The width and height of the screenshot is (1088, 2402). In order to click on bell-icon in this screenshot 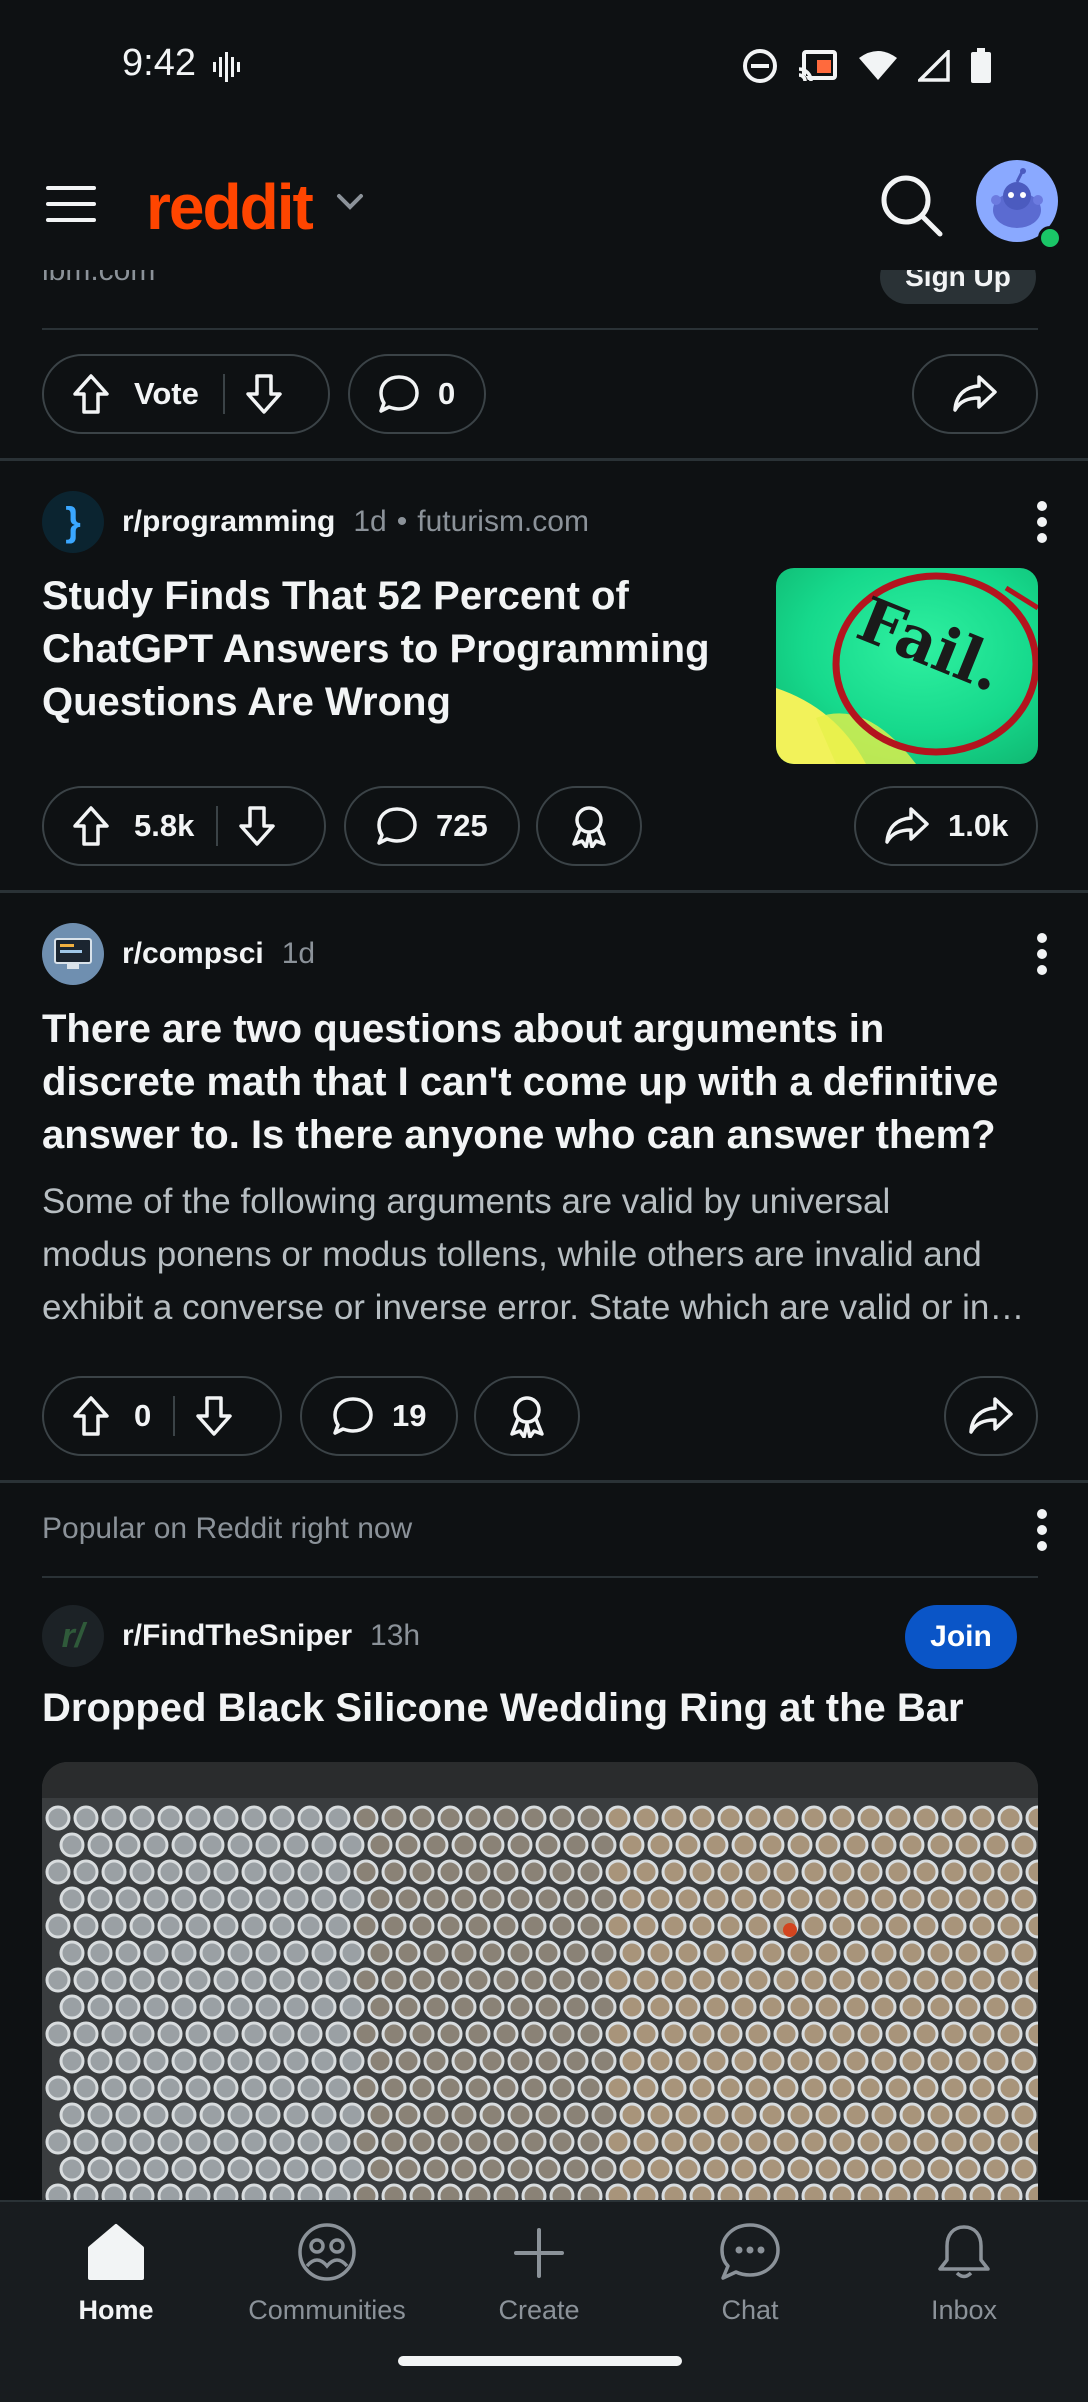, I will do `click(964, 2252)`.